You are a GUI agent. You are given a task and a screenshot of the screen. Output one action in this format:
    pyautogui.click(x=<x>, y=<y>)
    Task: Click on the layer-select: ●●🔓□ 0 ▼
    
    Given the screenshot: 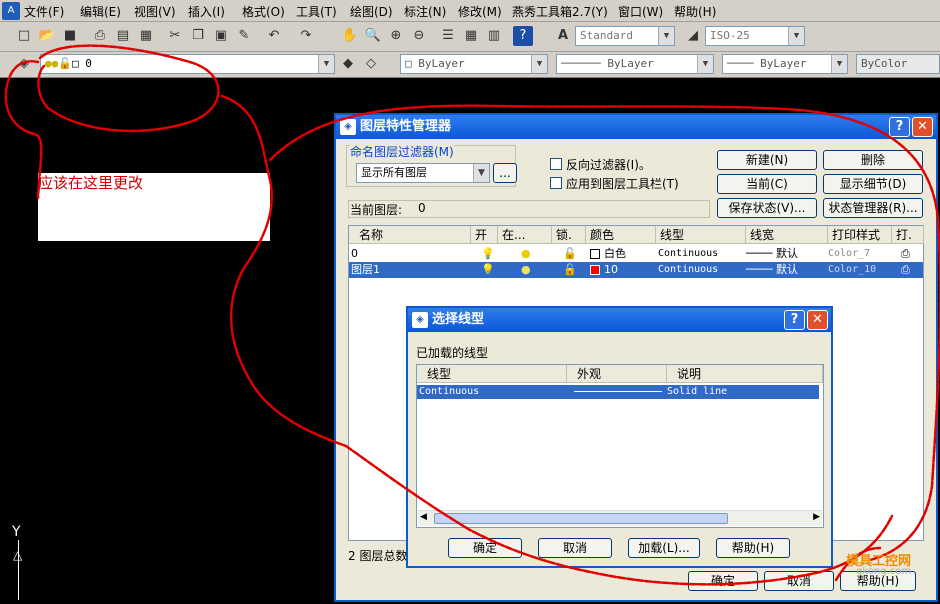 What is the action you would take?
    pyautogui.click(x=187, y=64)
    